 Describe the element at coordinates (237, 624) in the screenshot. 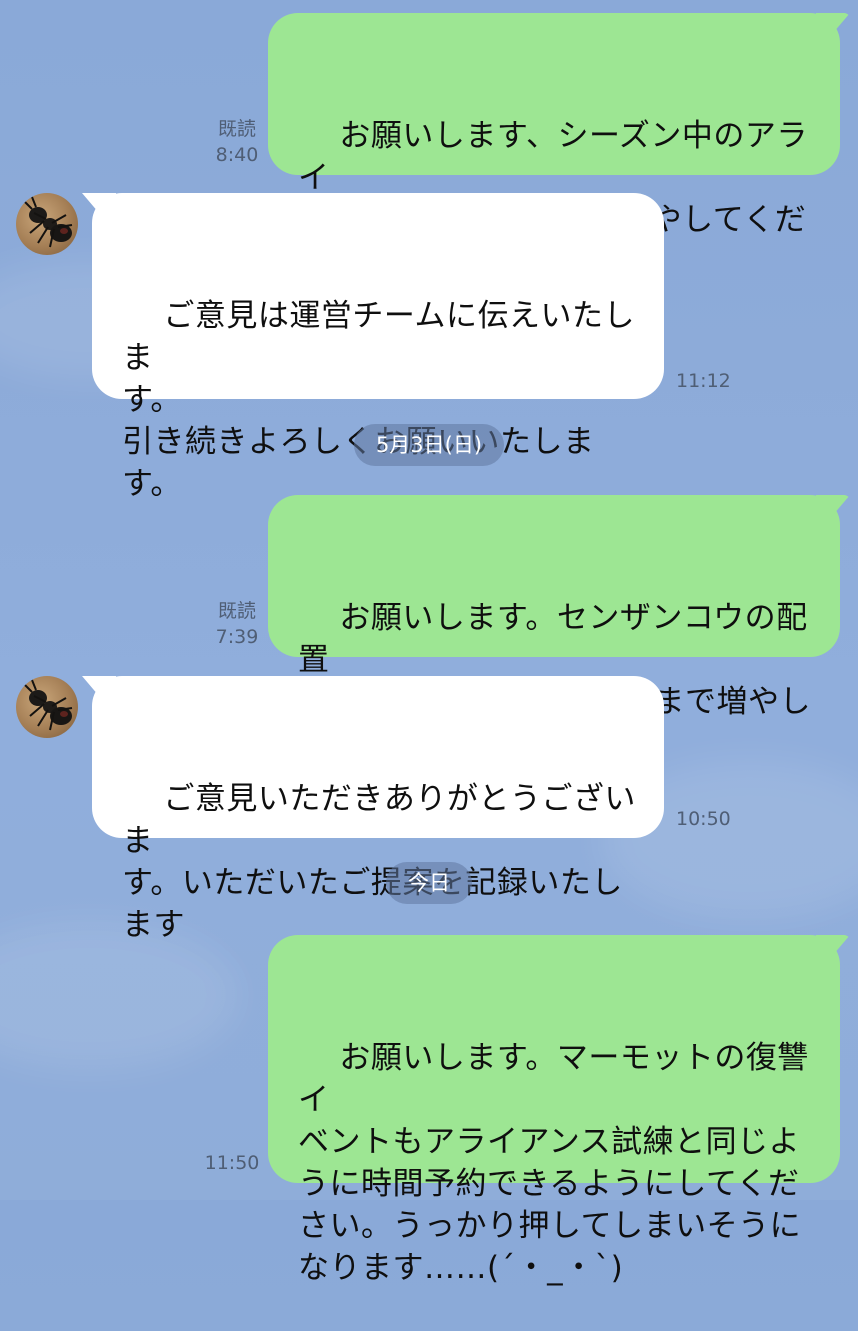

I see `read-receipt: 既読 7:39` at that location.